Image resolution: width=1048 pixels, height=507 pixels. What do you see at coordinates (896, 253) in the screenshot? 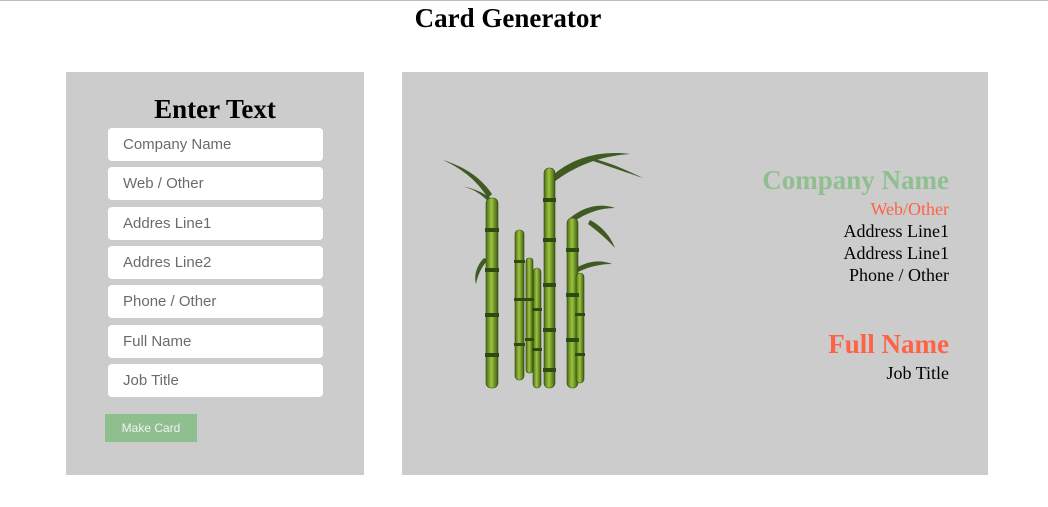
I see `card-address-line2: Address Line1` at bounding box center [896, 253].